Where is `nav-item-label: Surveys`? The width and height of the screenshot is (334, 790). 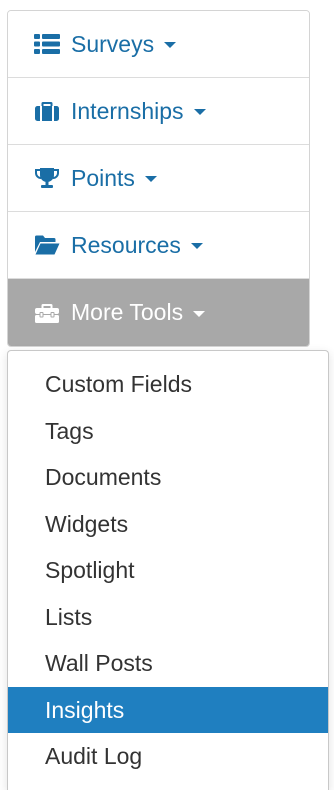 nav-item-label: Surveys is located at coordinates (113, 43).